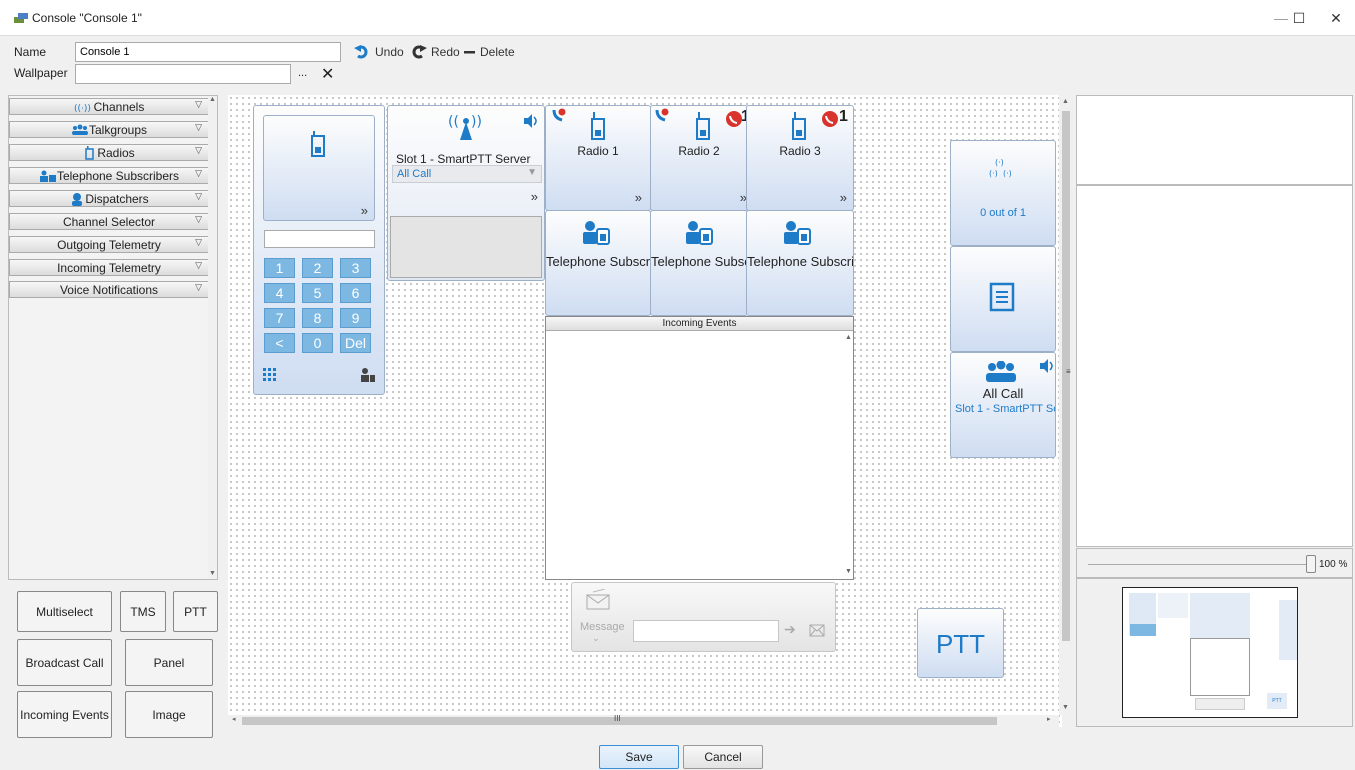 This screenshot has width=1355, height=770. What do you see at coordinates (361, 52) in the screenshot?
I see `undo-icon` at bounding box center [361, 52].